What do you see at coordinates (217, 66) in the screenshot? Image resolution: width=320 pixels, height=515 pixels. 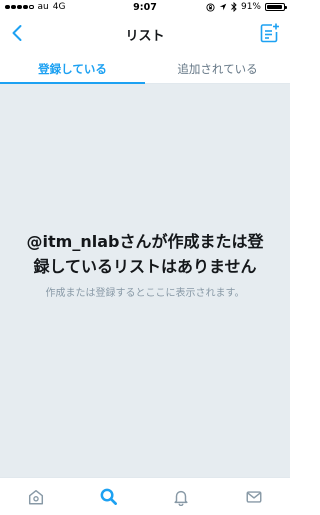 I see `tab-member-of: 追加されている` at bounding box center [217, 66].